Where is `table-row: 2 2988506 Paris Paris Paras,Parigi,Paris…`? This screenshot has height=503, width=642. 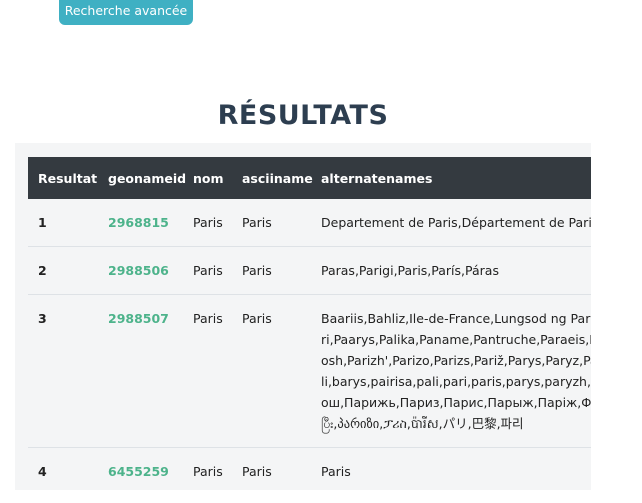 table-row: 2 2988506 Paris Paris Paras,Parigi,Paris… is located at coordinates (309, 270).